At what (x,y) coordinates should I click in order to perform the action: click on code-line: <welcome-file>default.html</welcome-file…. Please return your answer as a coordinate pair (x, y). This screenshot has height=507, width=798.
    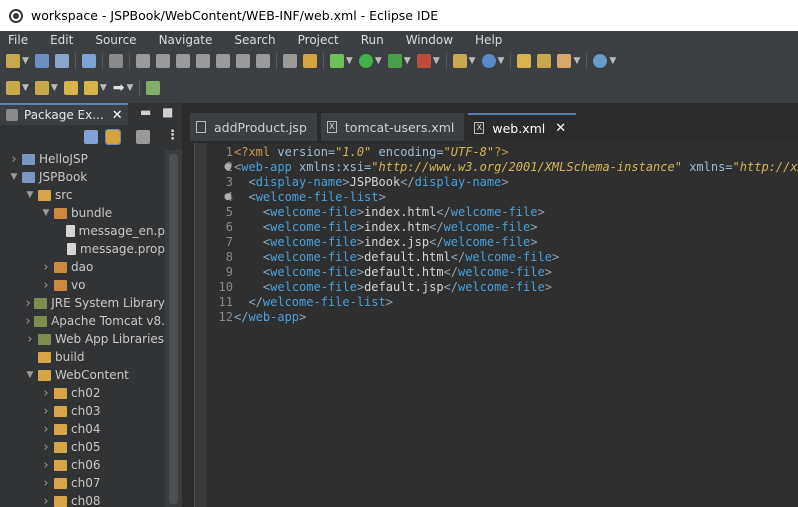
    Looking at the image, I should click on (396, 257).